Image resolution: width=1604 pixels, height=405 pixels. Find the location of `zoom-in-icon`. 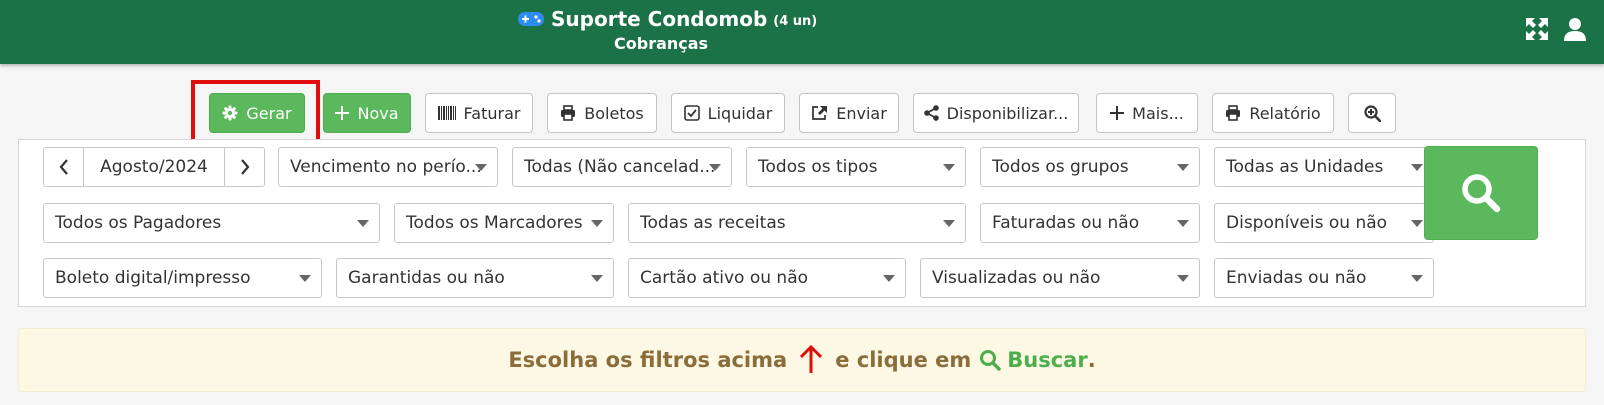

zoom-in-icon is located at coordinates (1372, 113).